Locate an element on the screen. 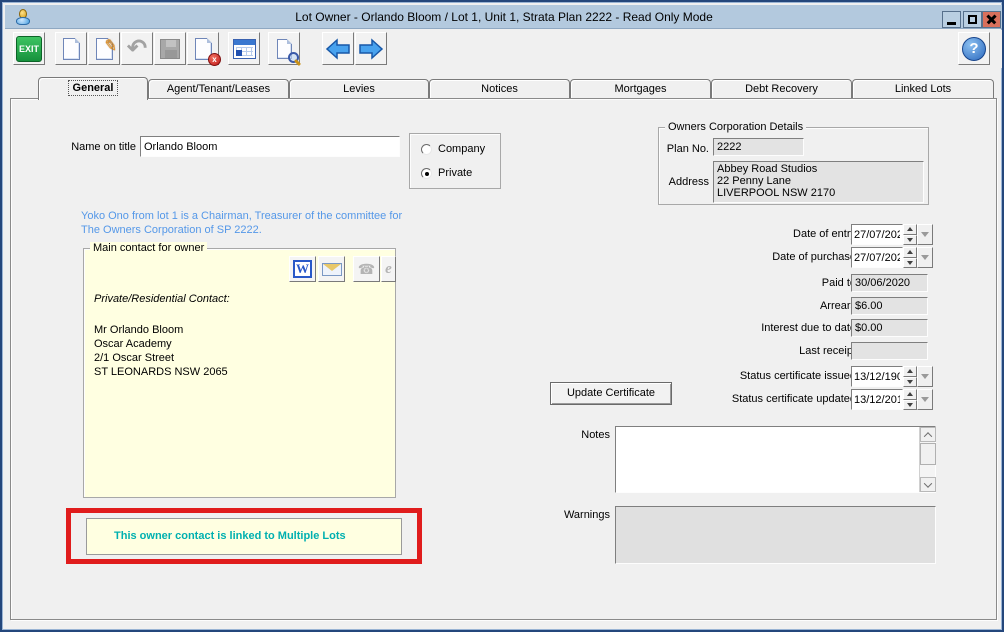 Image resolution: width=1004 pixels, height=632 pixels. tab-debt-recovery: Debt Recovery is located at coordinates (781, 88).